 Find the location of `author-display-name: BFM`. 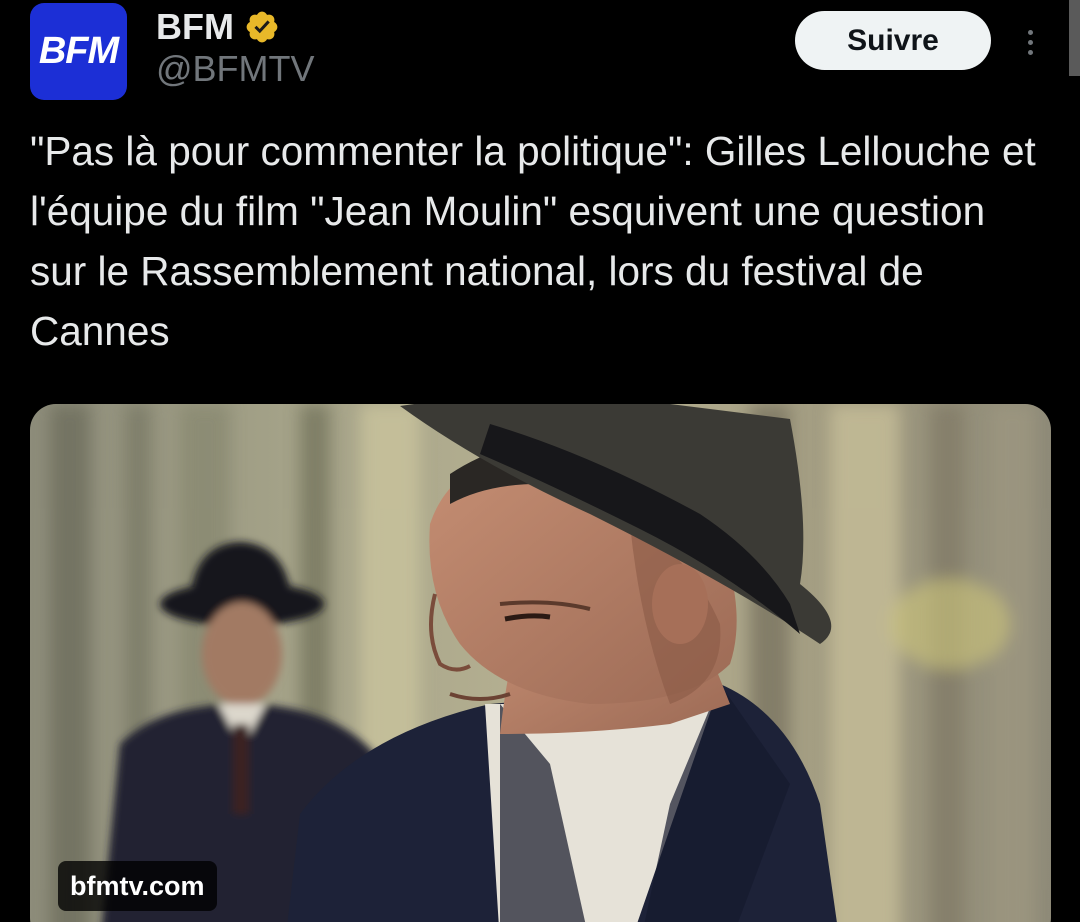

author-display-name: BFM is located at coordinates (195, 27).